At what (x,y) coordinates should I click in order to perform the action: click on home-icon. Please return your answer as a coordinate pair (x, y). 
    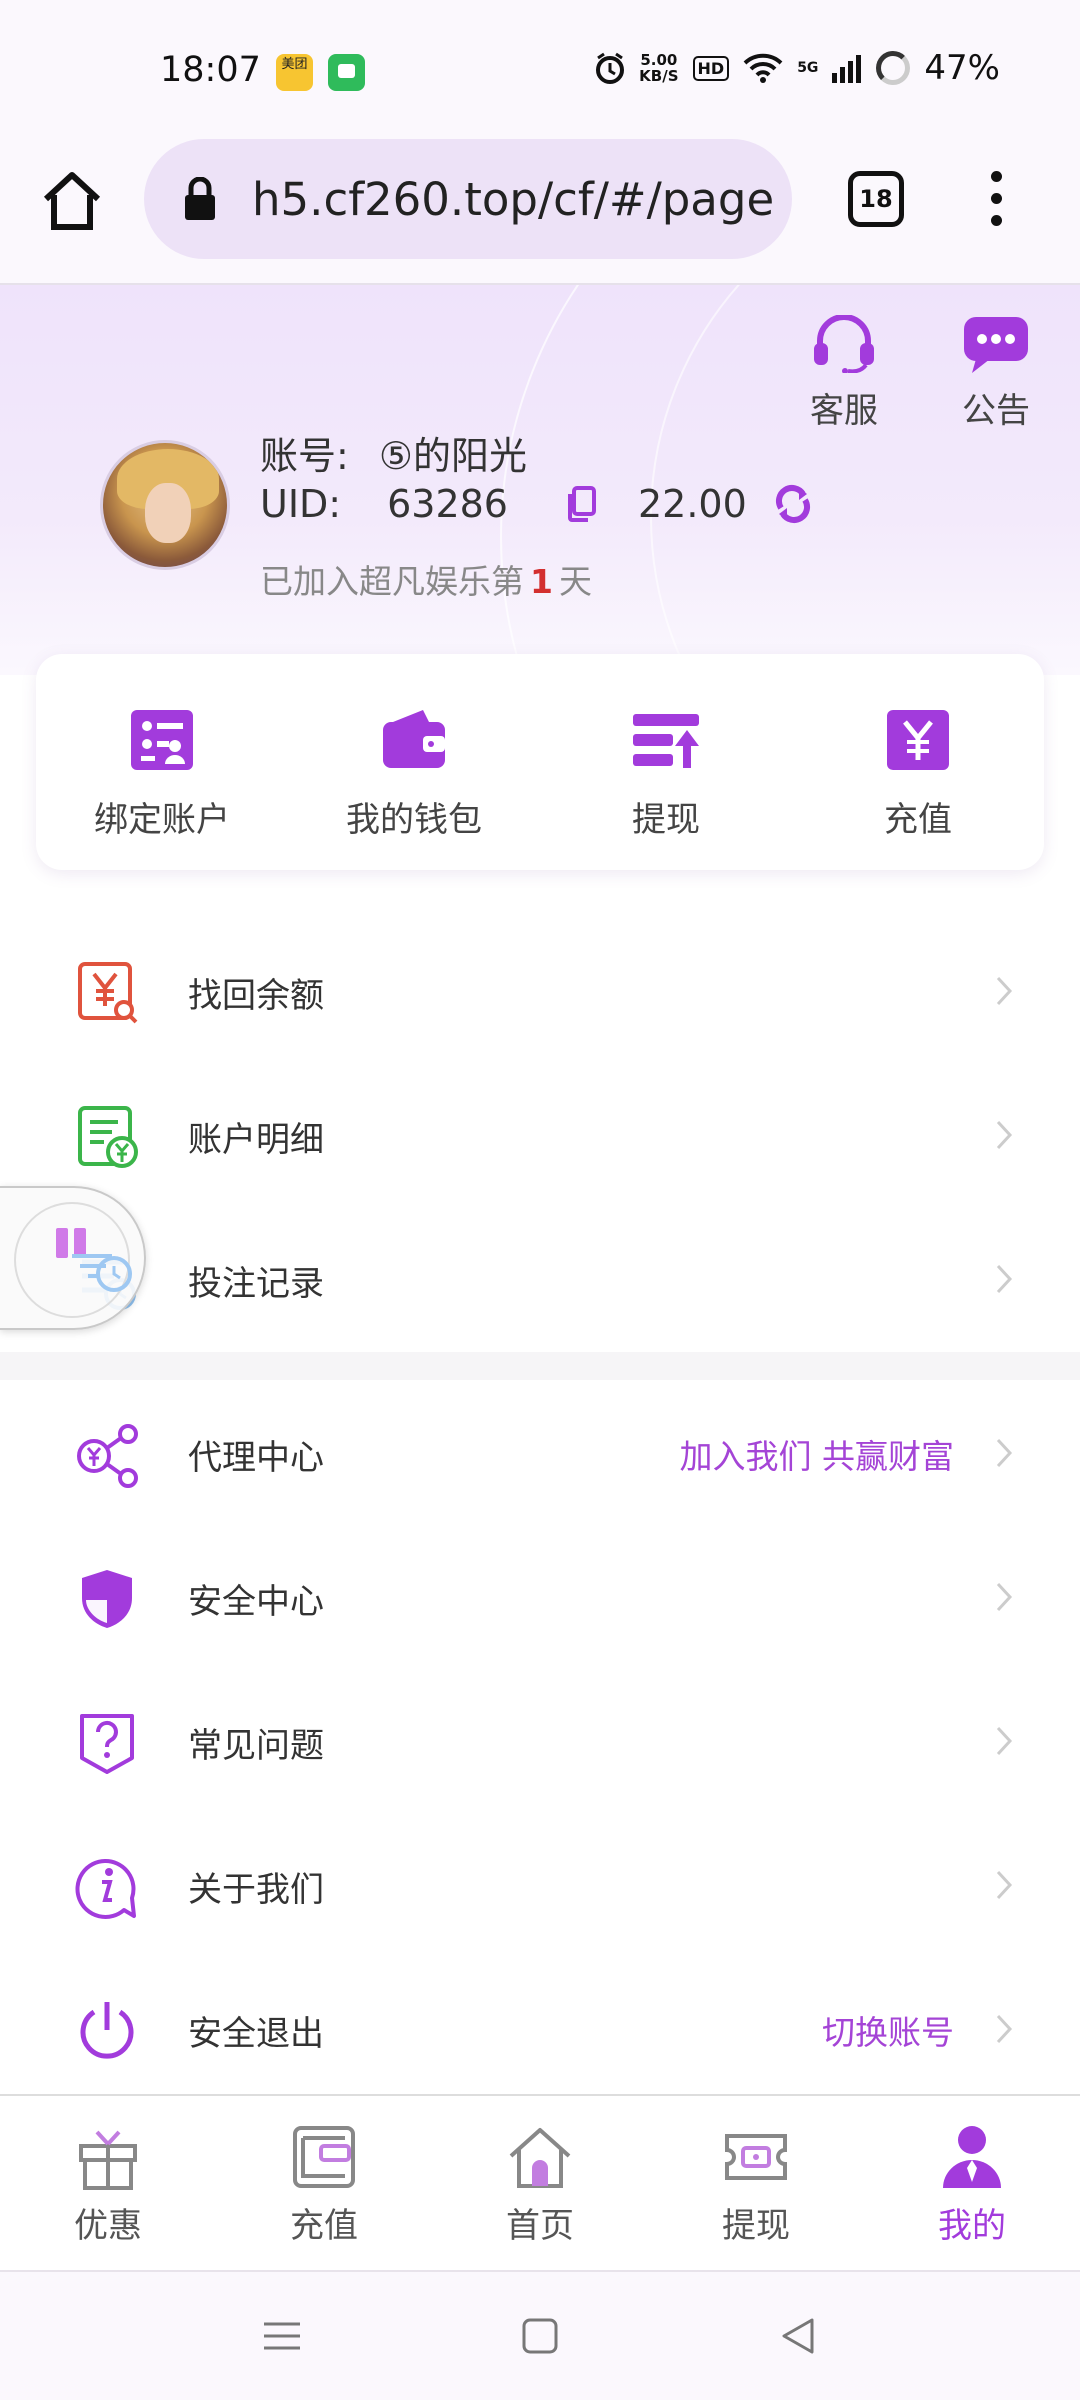
    Looking at the image, I should click on (540, 2158).